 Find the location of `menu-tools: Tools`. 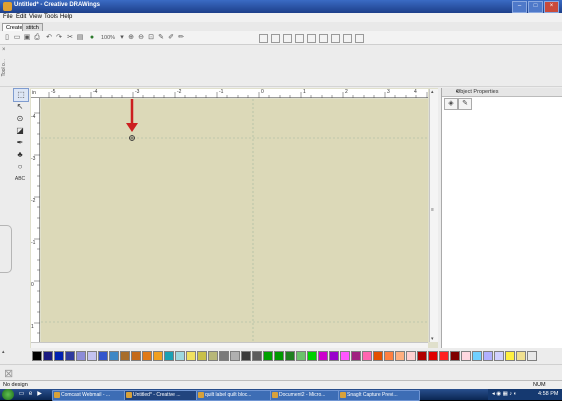

menu-tools: Tools is located at coordinates (51, 17).